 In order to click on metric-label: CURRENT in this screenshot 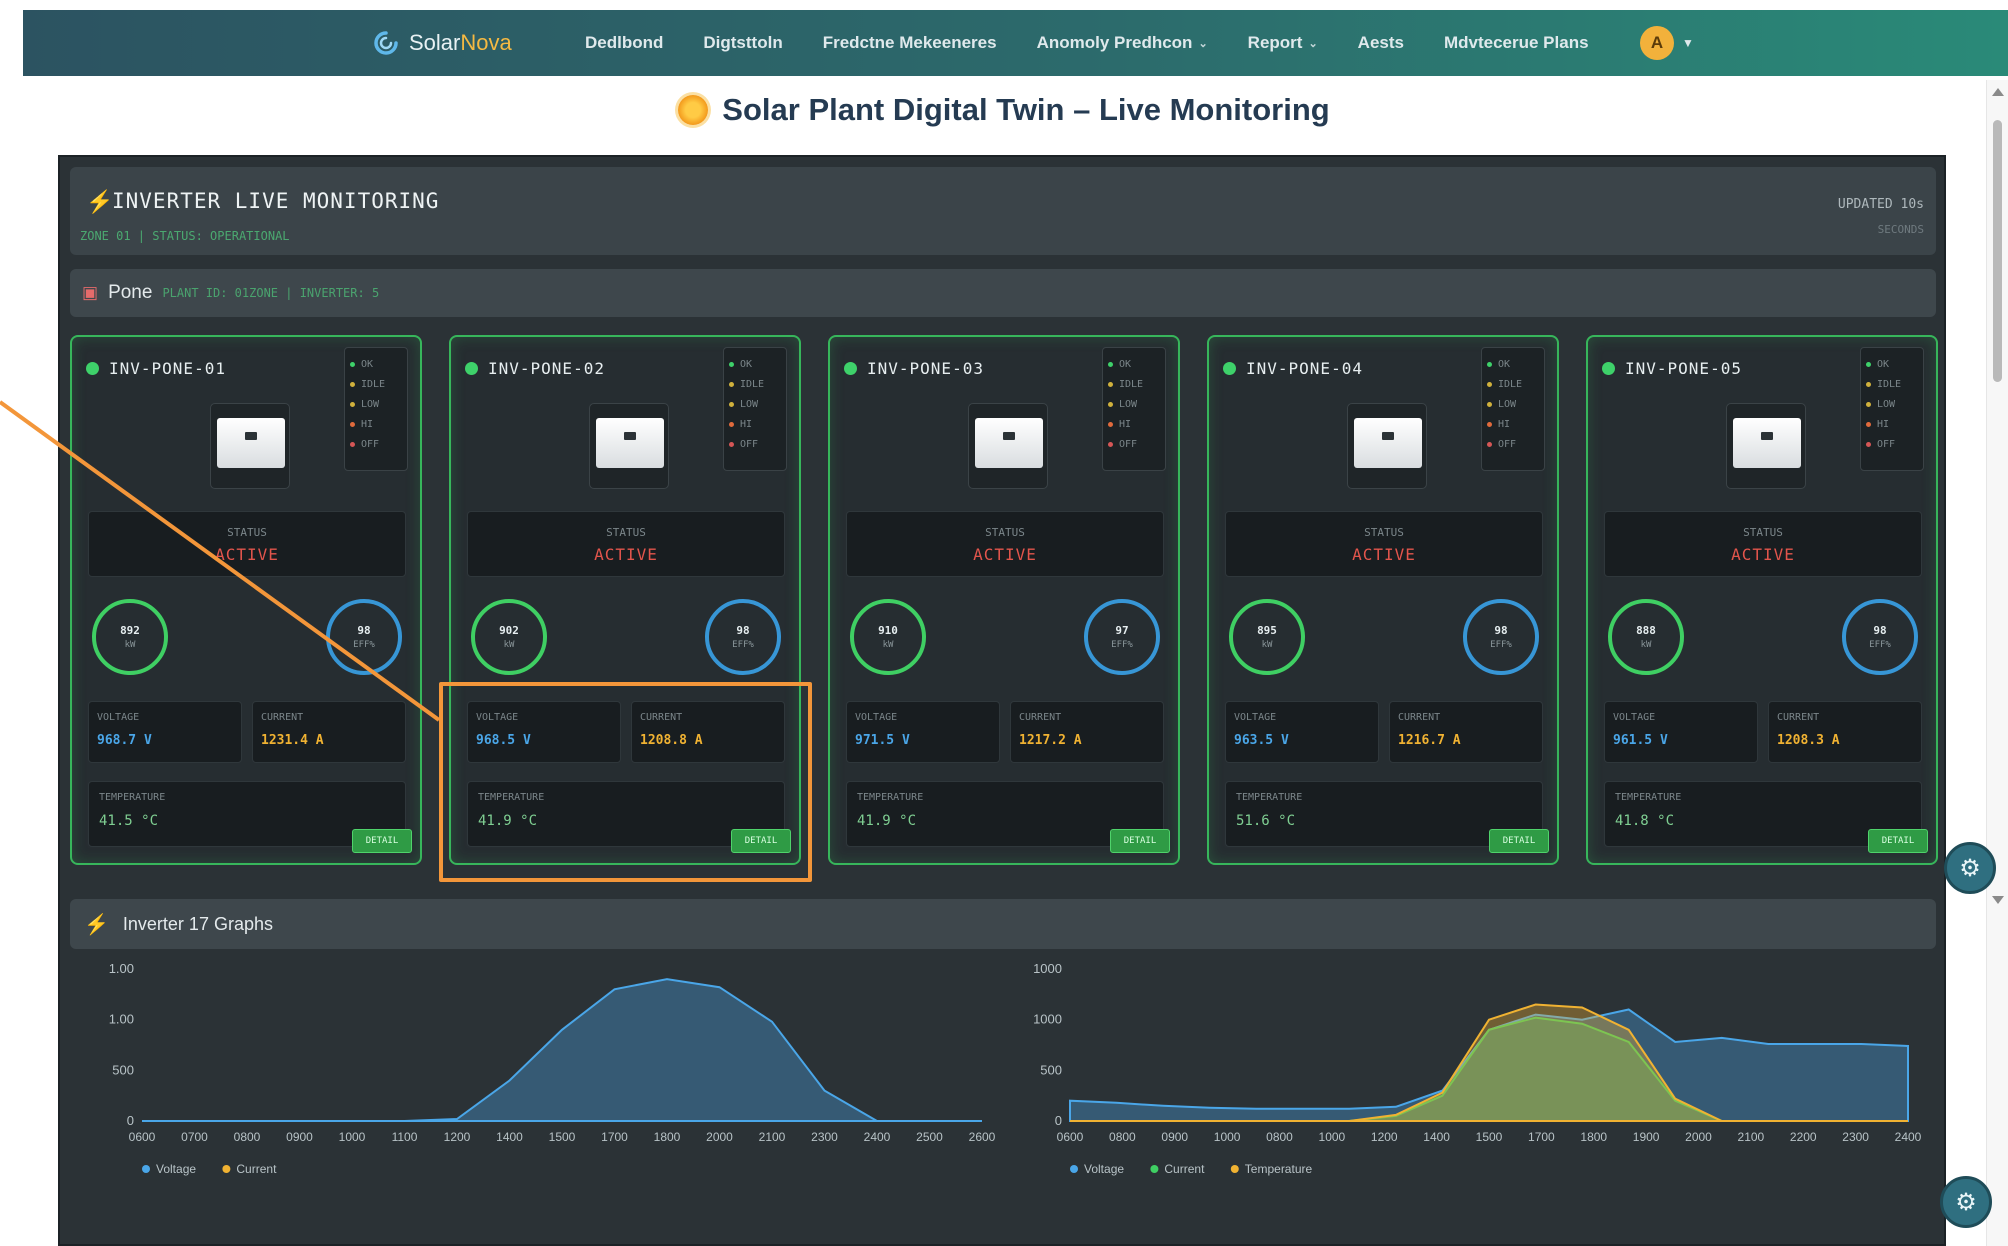, I will do `click(1040, 717)`.